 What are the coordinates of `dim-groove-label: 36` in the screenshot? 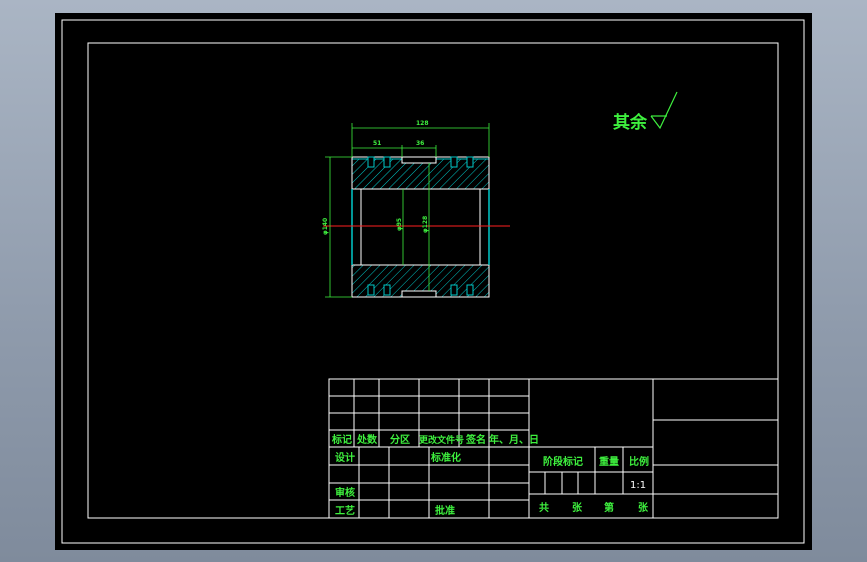 It's located at (420, 143).